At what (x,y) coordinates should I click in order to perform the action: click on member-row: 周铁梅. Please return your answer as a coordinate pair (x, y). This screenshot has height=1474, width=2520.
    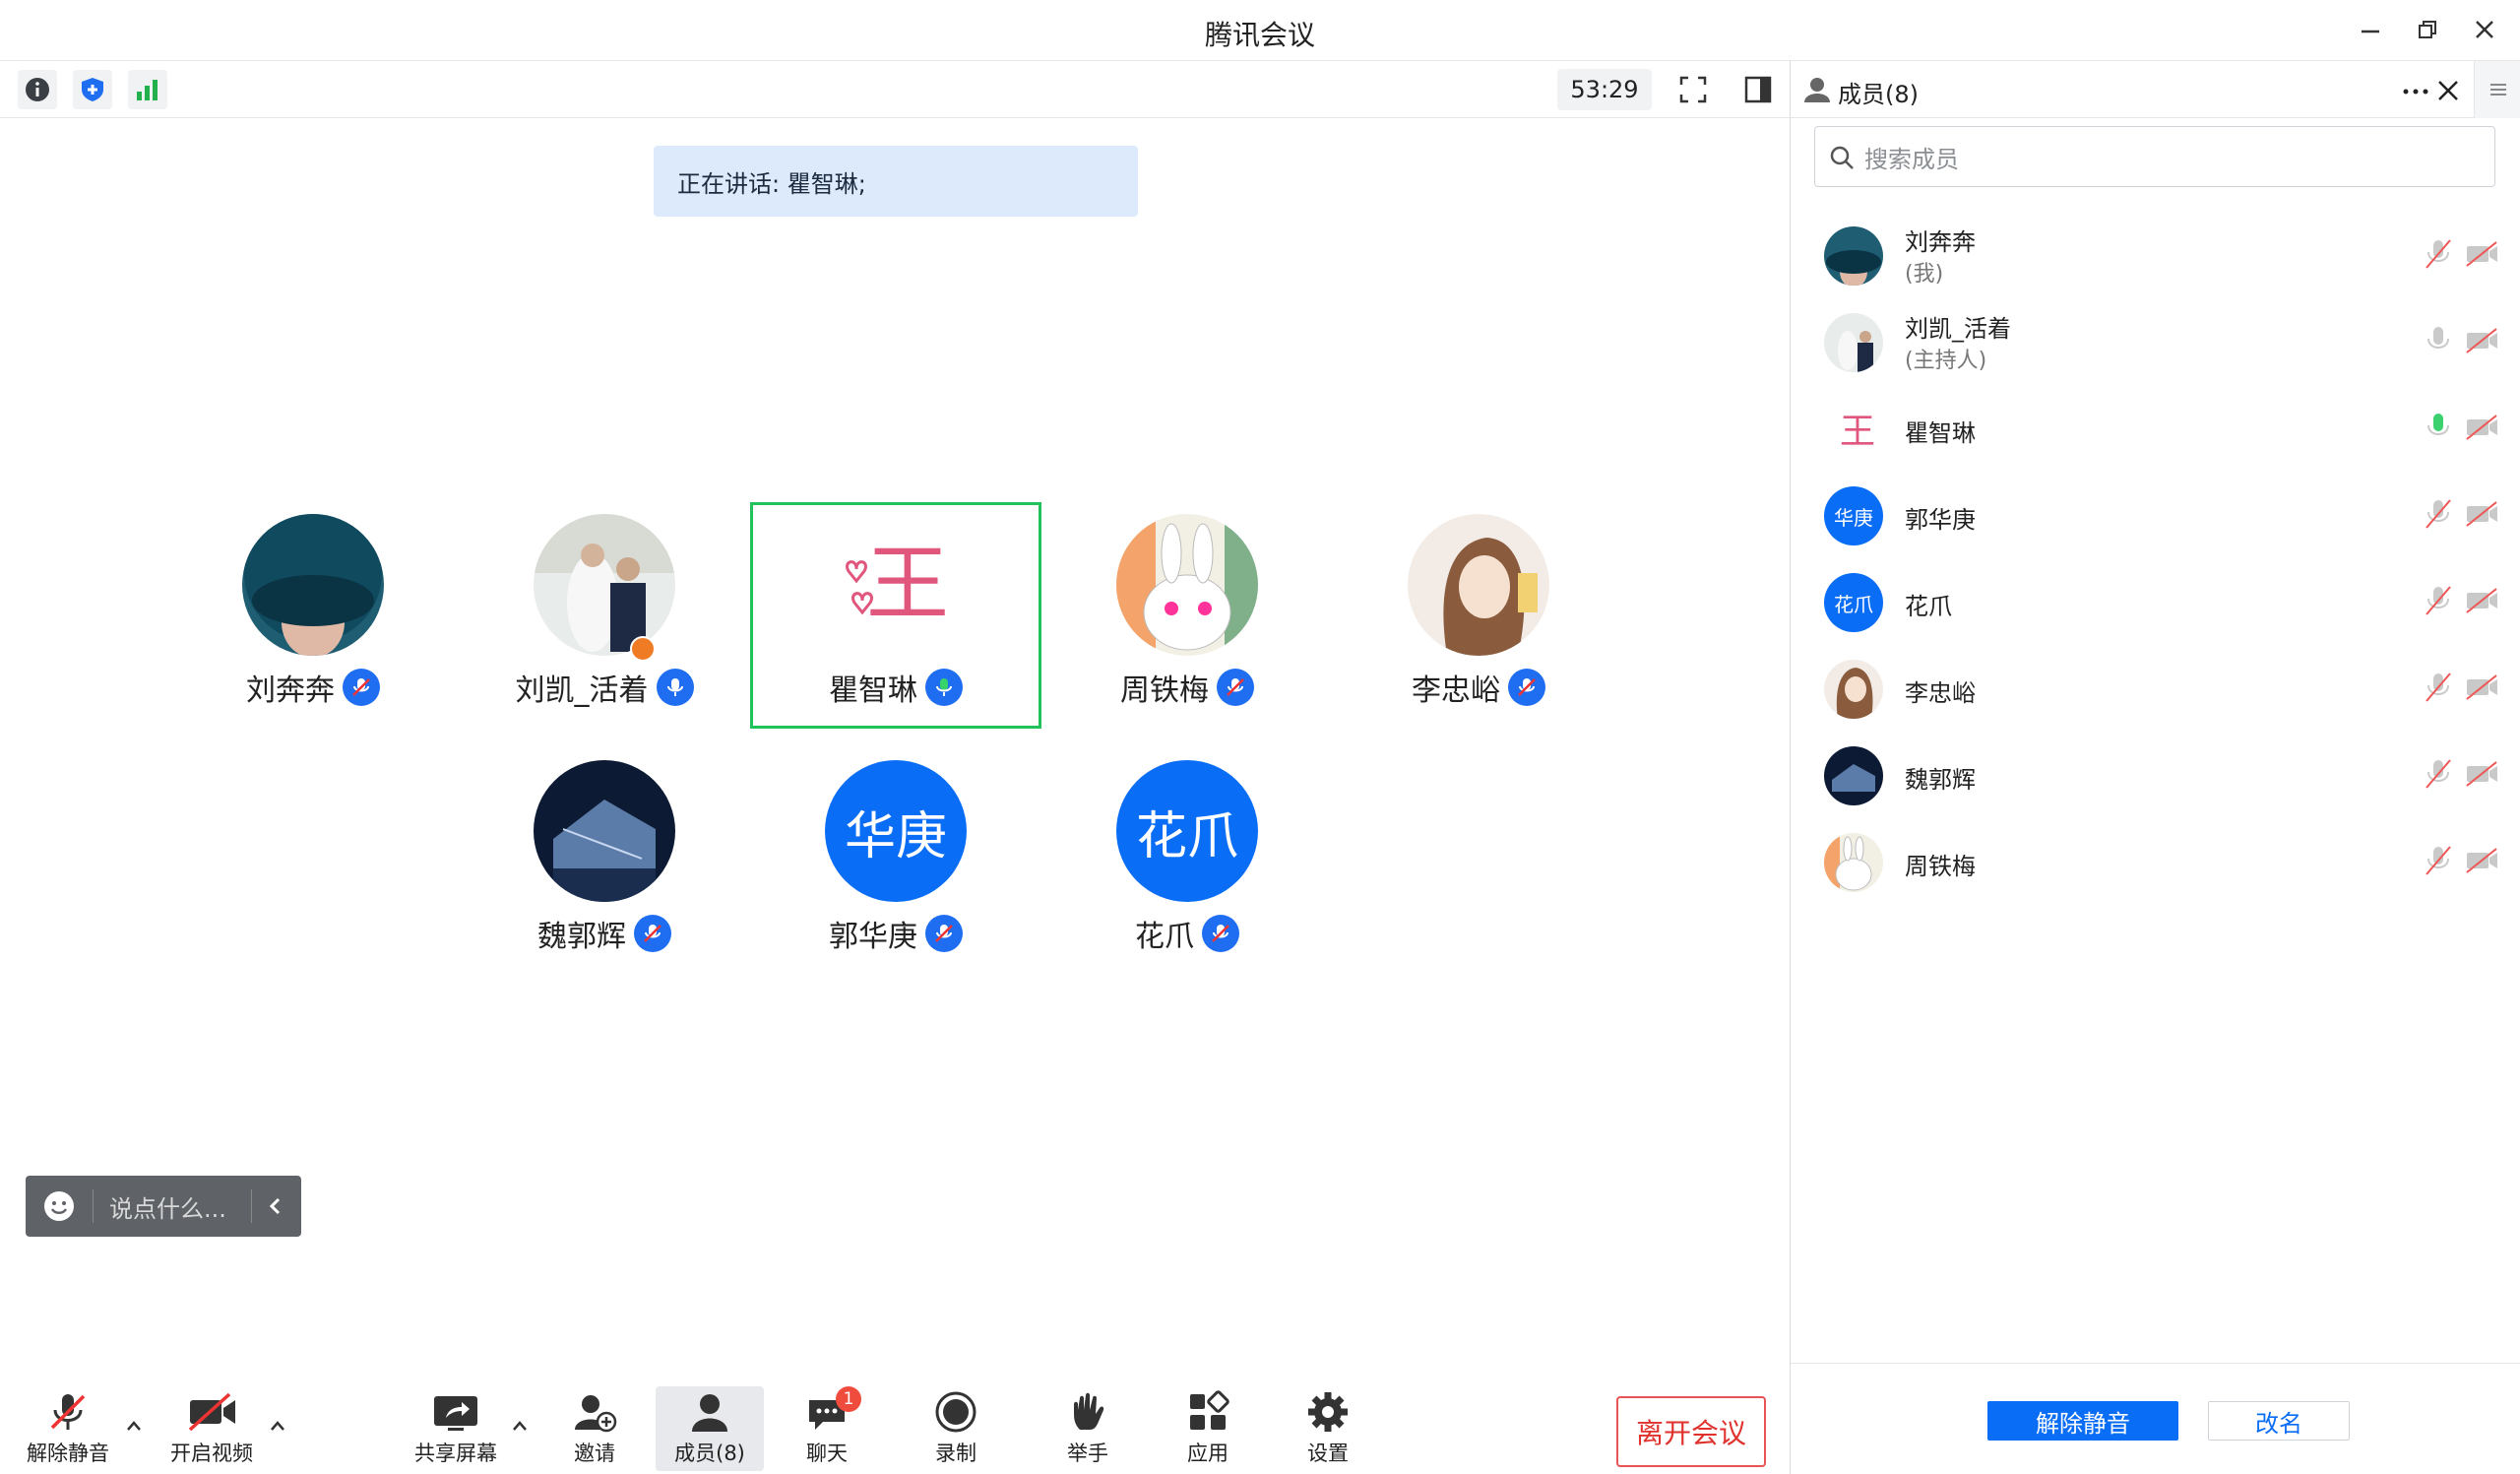
    Looking at the image, I should click on (2155, 864).